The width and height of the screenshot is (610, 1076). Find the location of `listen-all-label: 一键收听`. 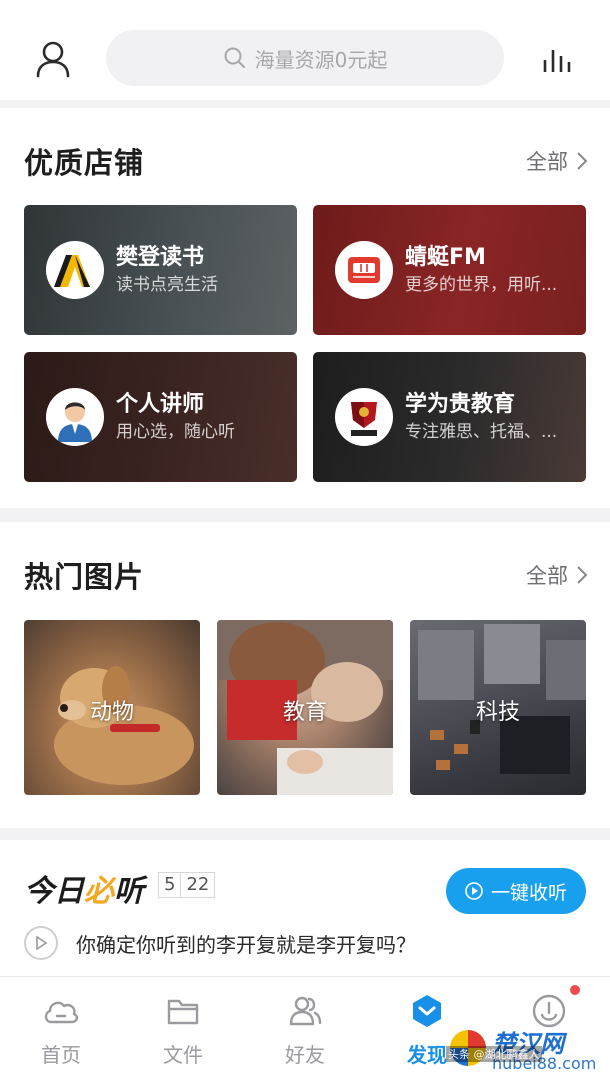

listen-all-label: 一键收听 is located at coordinates (528, 892).